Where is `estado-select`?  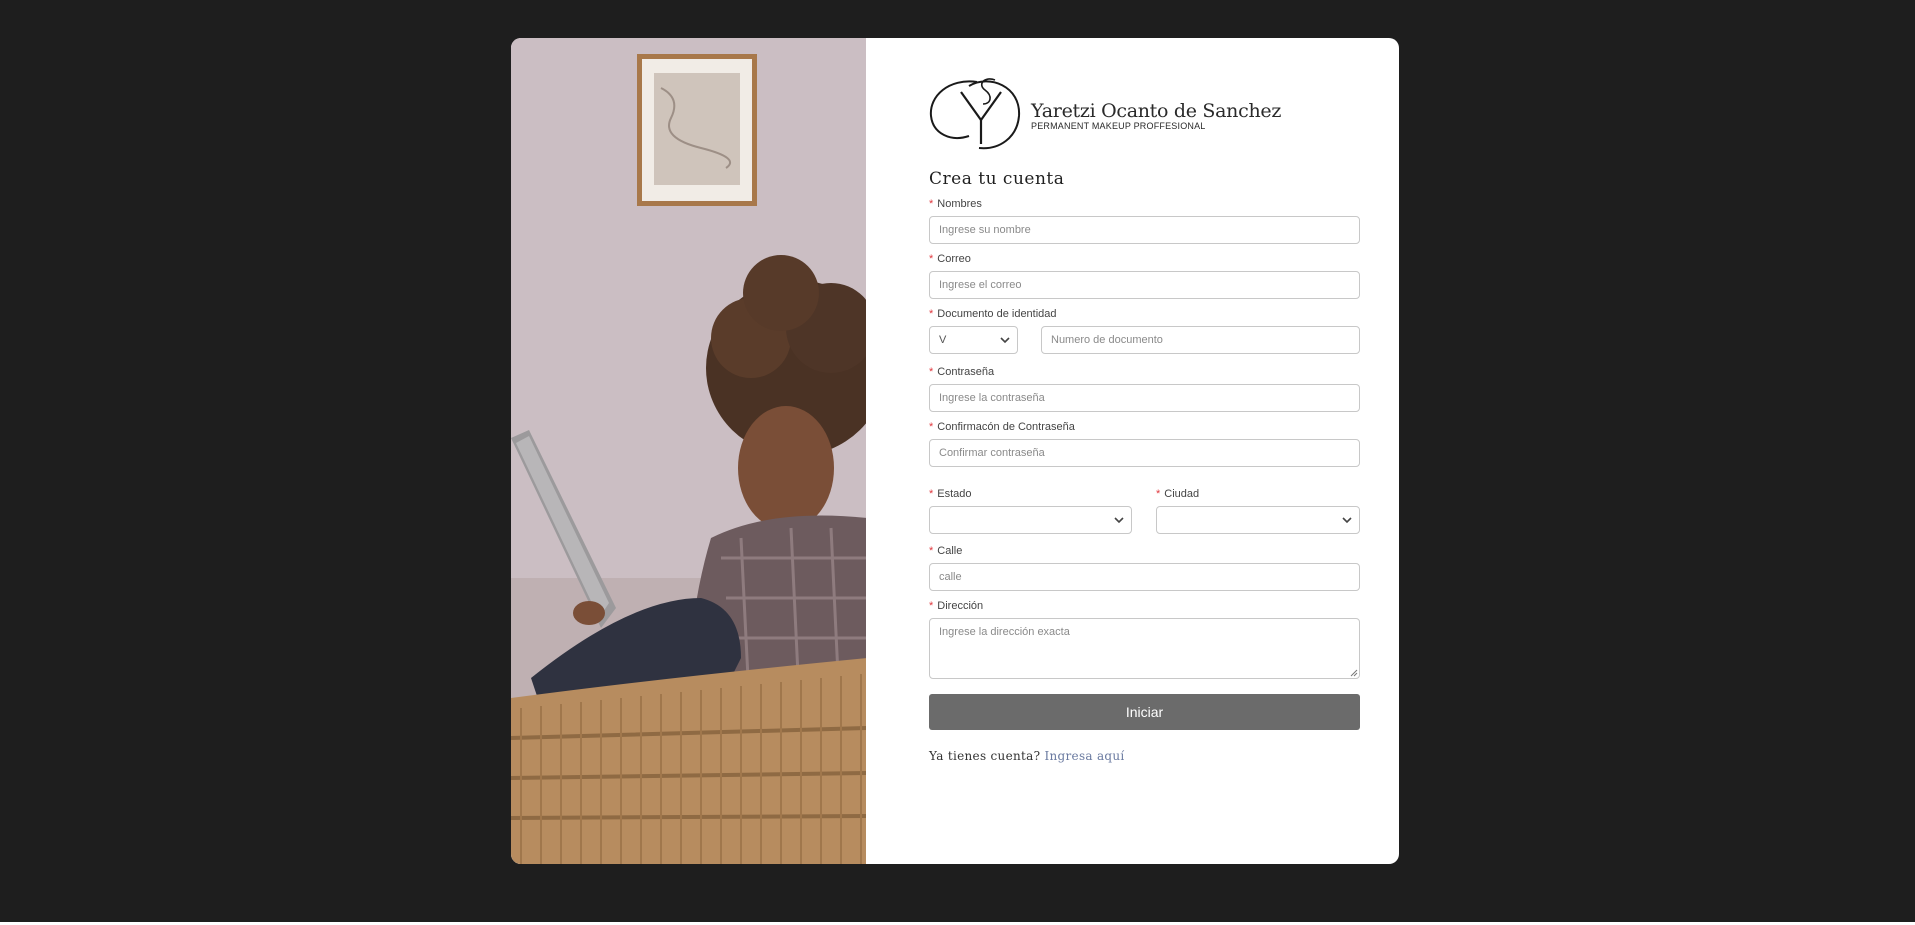 estado-select is located at coordinates (1030, 520).